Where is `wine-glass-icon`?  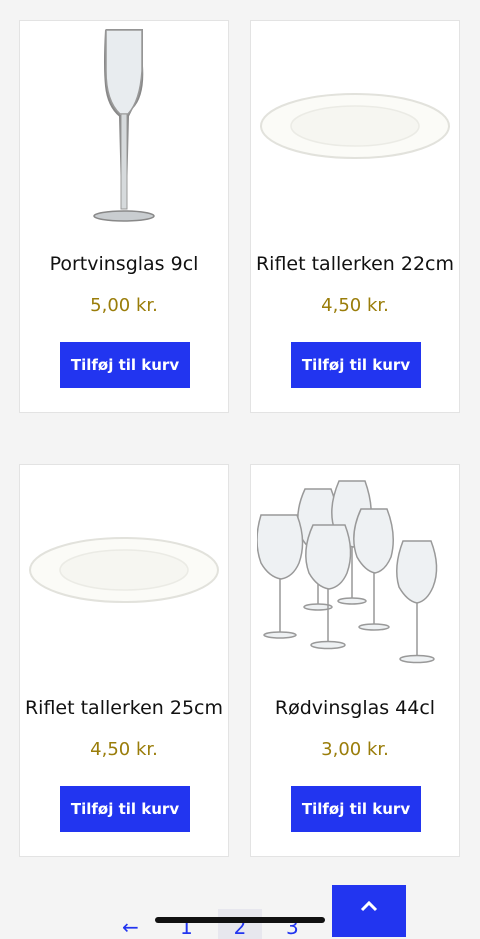
wine-glass-icon is located at coordinates (124, 125).